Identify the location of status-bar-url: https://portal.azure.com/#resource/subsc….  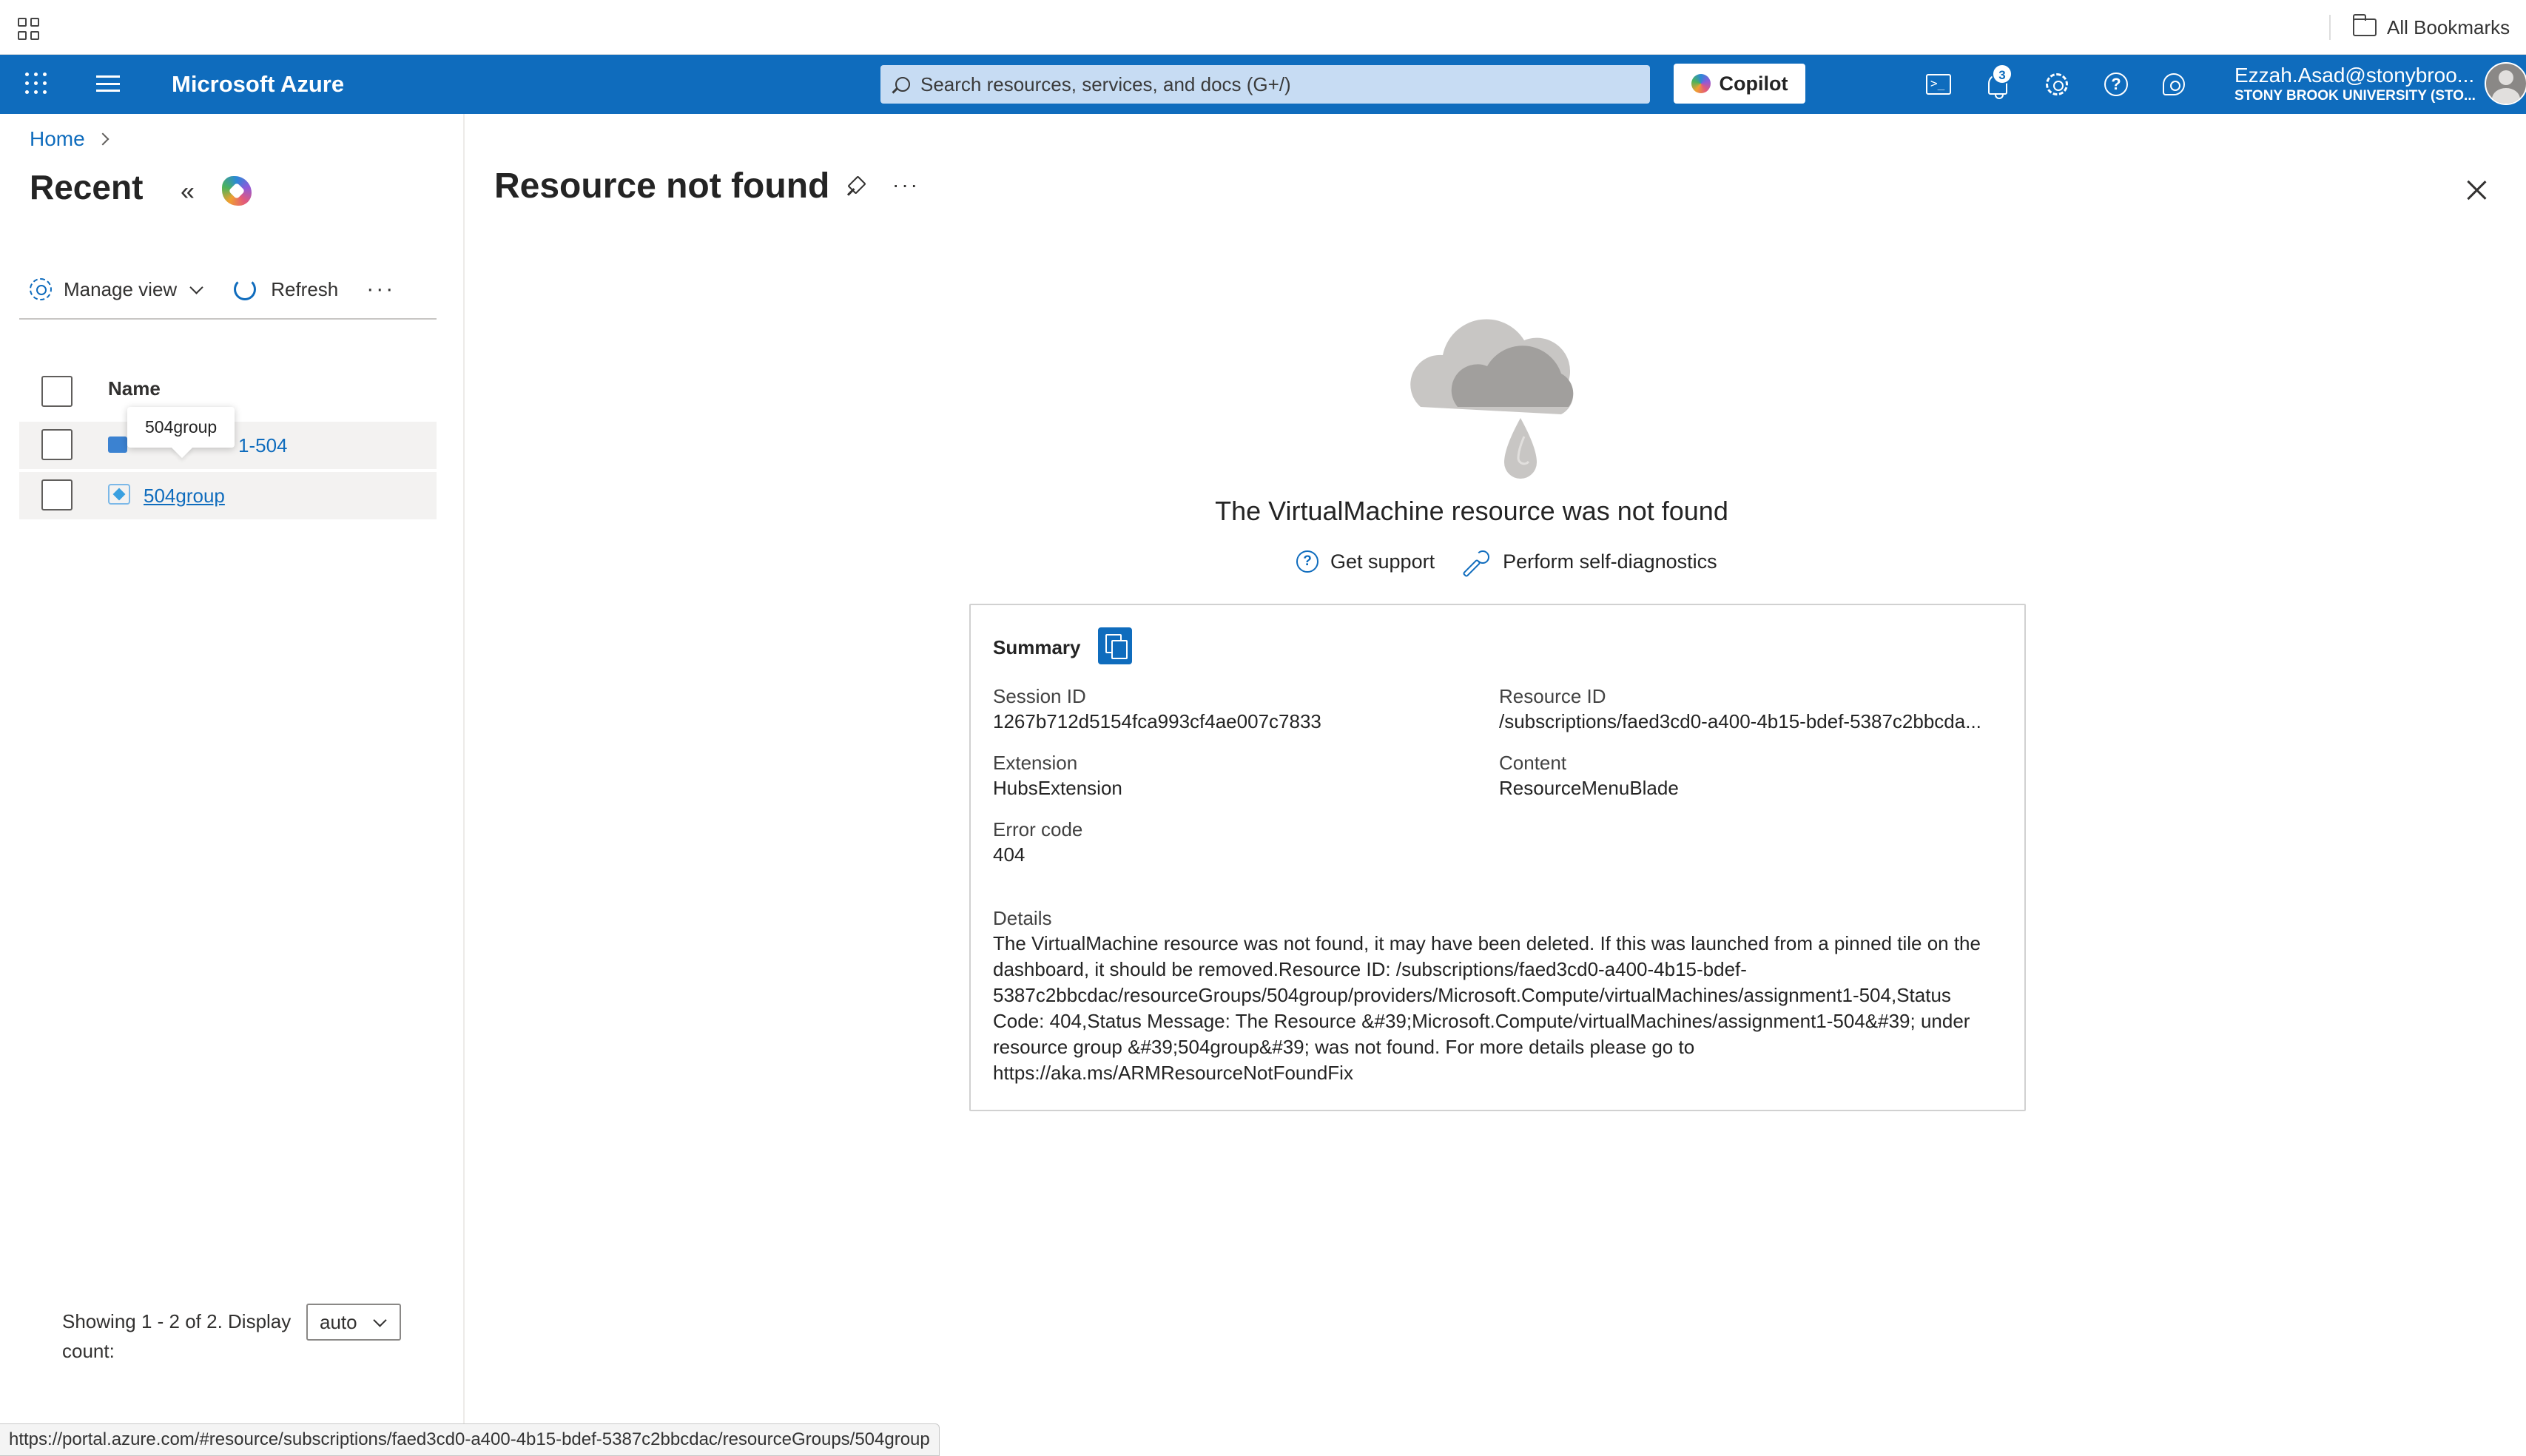
(470, 1439).